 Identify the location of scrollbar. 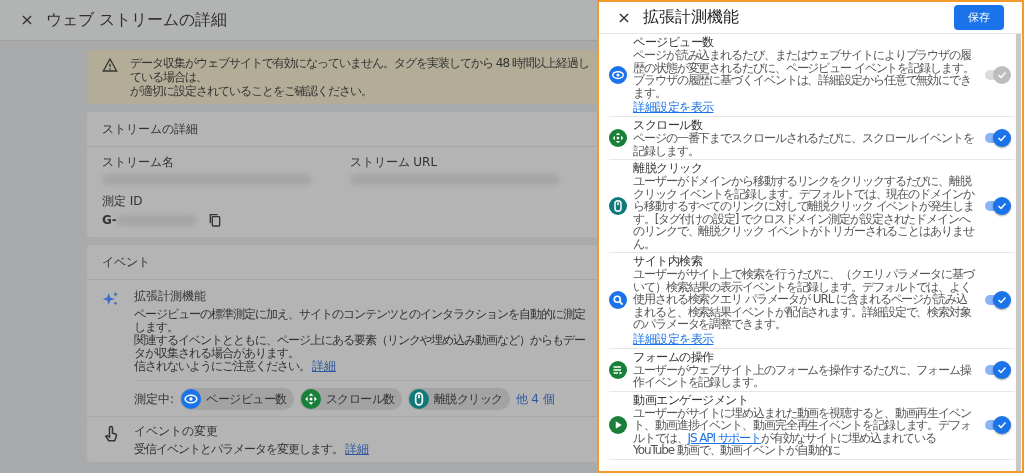
(1018, 252).